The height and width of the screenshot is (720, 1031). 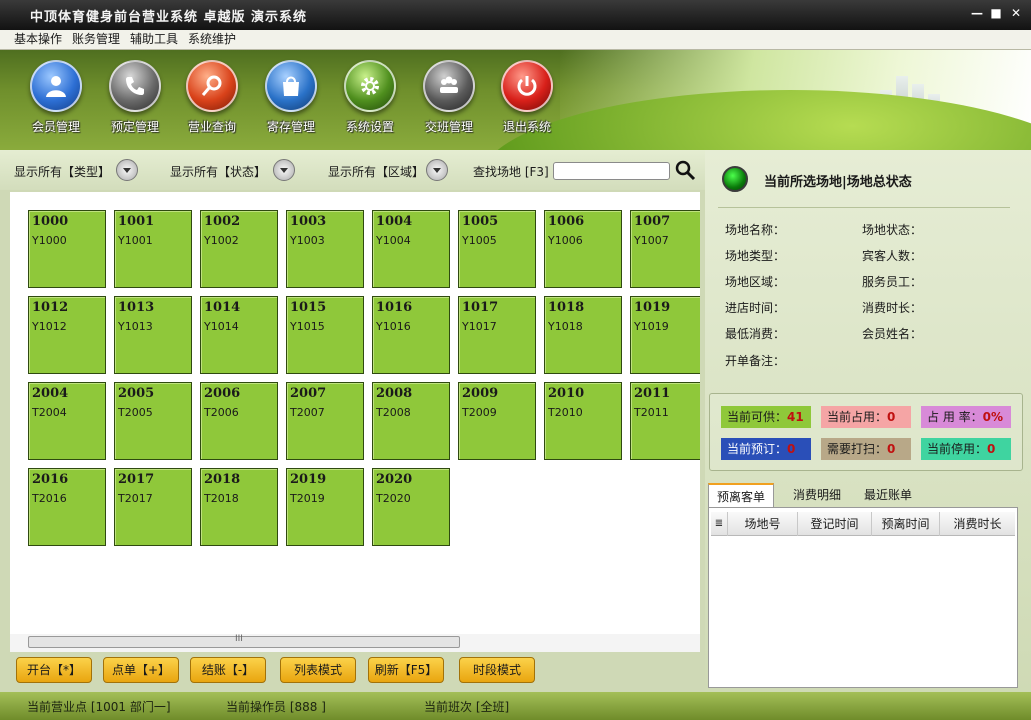 I want to click on stat-rate-value: 0%, so click(x=993, y=417).